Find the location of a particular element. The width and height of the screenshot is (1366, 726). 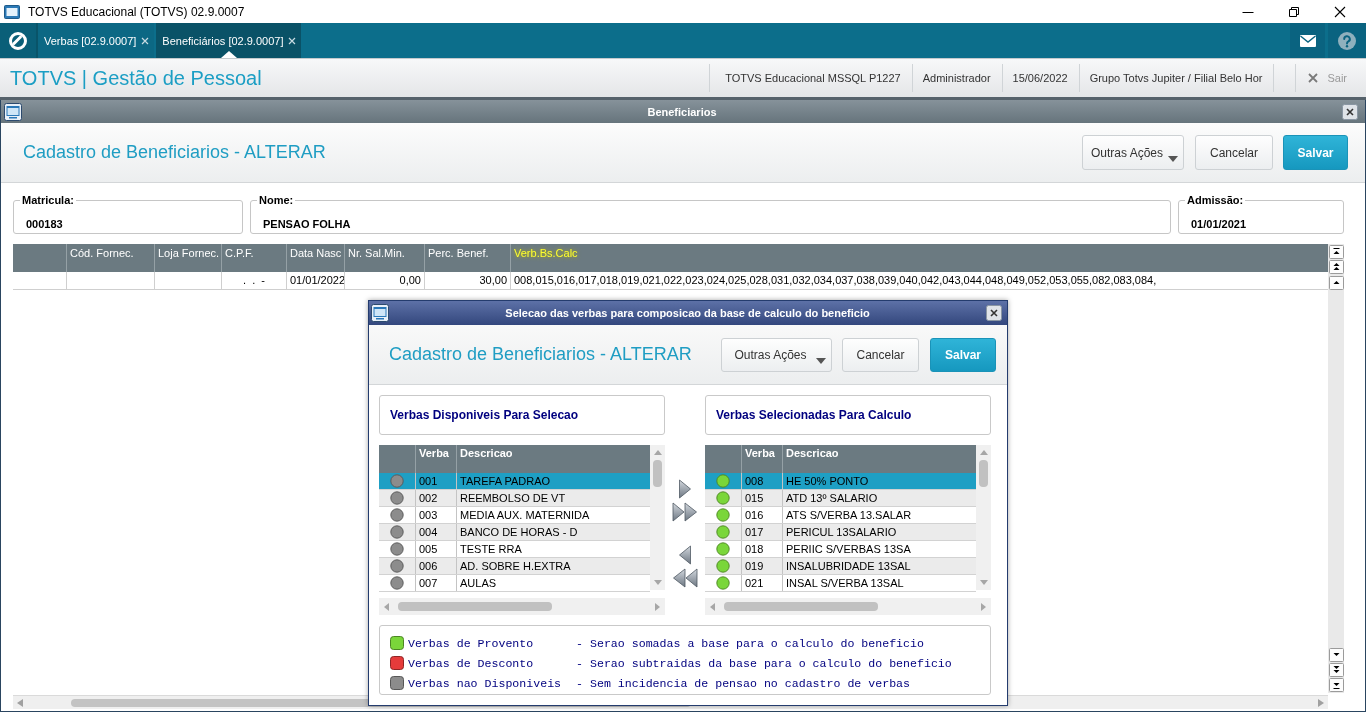

column-header: Perc. Benef. is located at coordinates (467, 258).